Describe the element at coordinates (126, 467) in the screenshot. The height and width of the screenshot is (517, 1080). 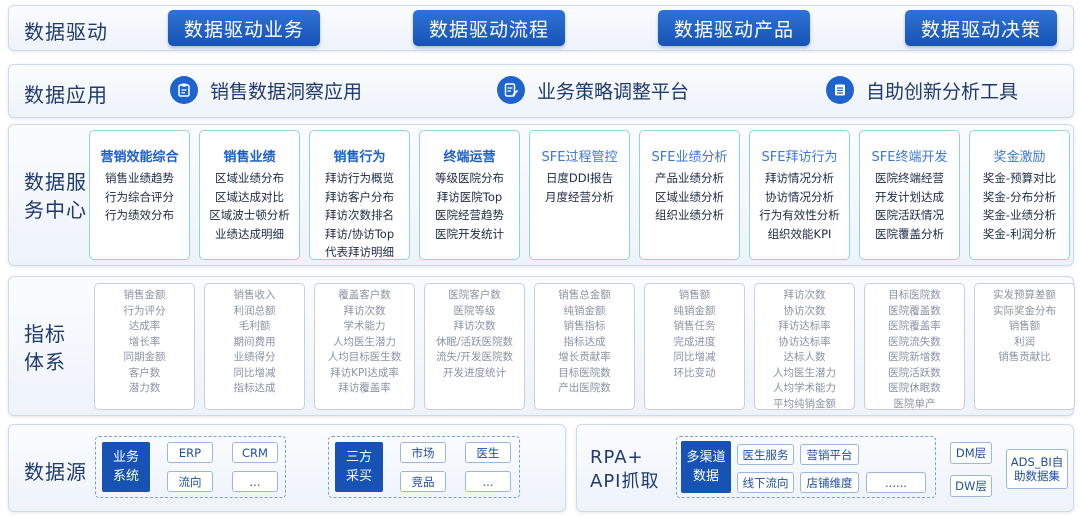
I see `business-system-block: 业务 系统` at that location.